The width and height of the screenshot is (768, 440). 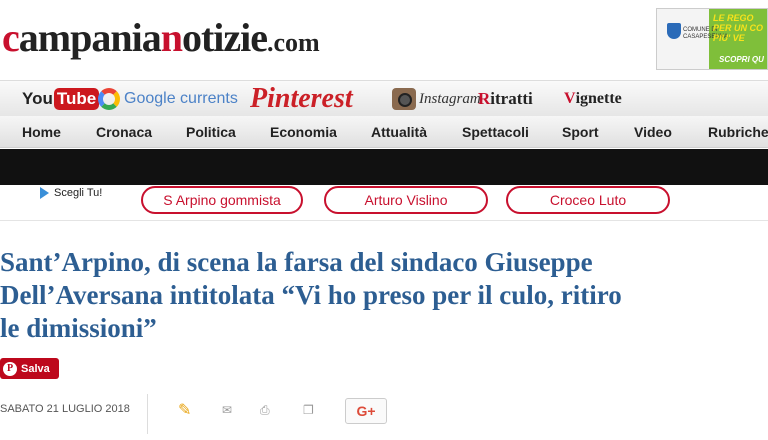 I want to click on youtube-link: You Tube, so click(x=61, y=99).